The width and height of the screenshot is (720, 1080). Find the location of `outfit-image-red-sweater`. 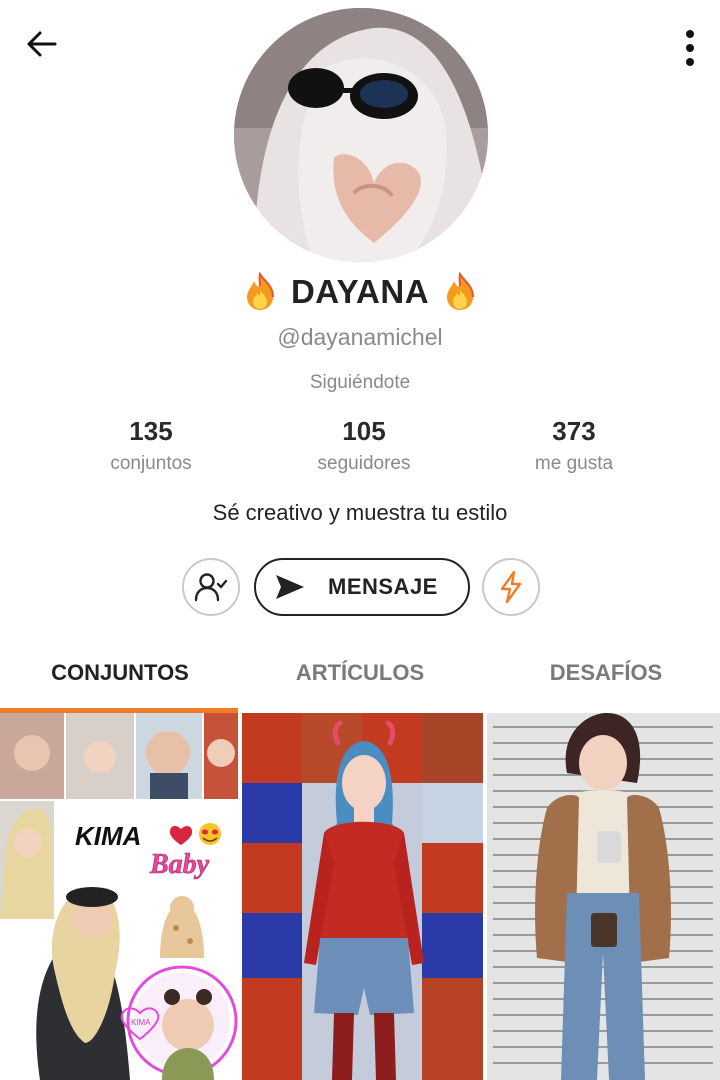

outfit-image-red-sweater is located at coordinates (362, 896).